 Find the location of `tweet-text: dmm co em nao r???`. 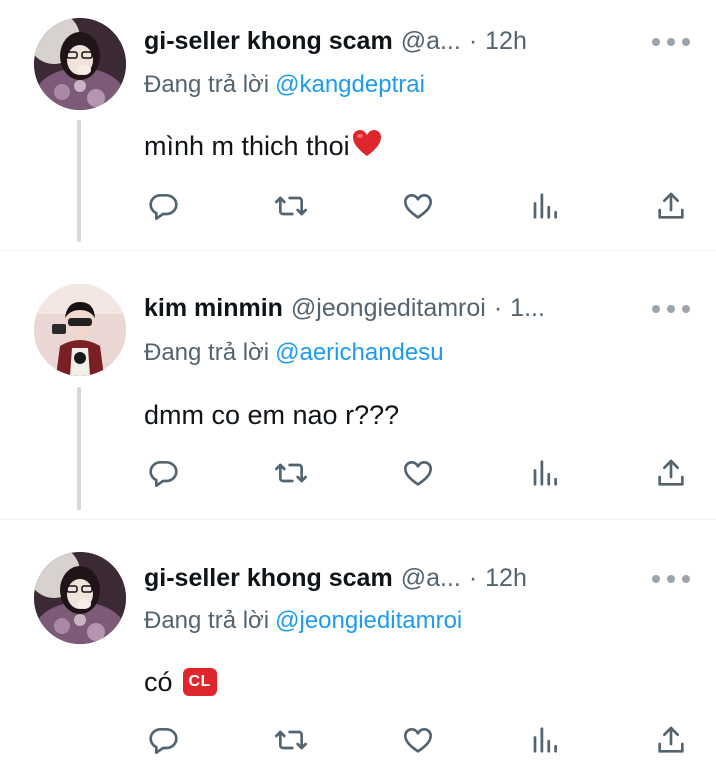

tweet-text: dmm co em nao r??? is located at coordinates (271, 415).